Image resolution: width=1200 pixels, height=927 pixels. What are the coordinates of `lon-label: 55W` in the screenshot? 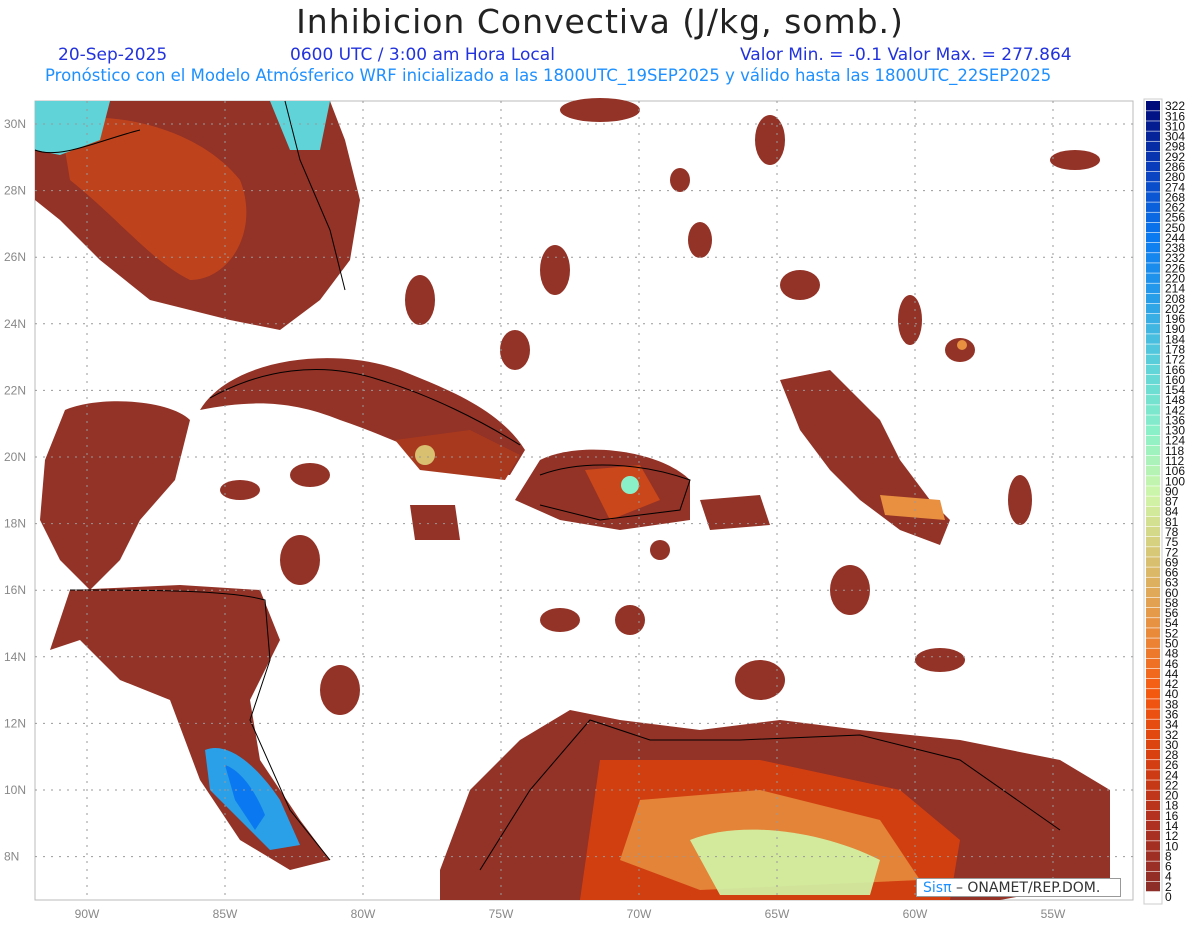 It's located at (1053, 914).